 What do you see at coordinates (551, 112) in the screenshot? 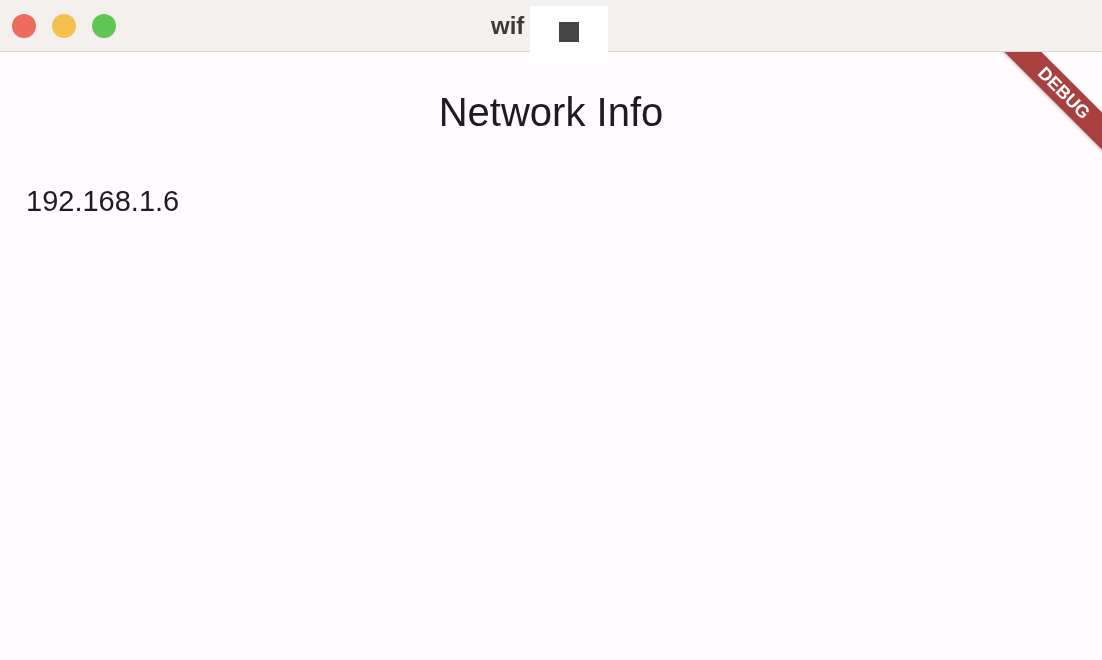
I see `app-bar-title: Network Info` at bounding box center [551, 112].